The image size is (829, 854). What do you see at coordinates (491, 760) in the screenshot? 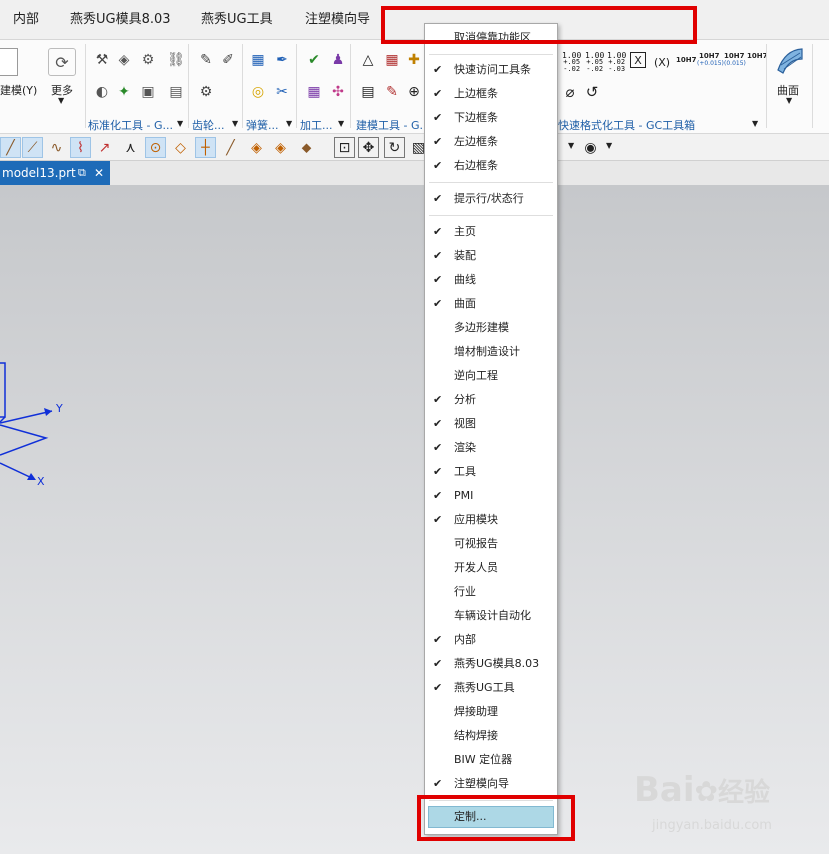
I see `menu-item-biw-locator: BIW 定位器` at bounding box center [491, 760].